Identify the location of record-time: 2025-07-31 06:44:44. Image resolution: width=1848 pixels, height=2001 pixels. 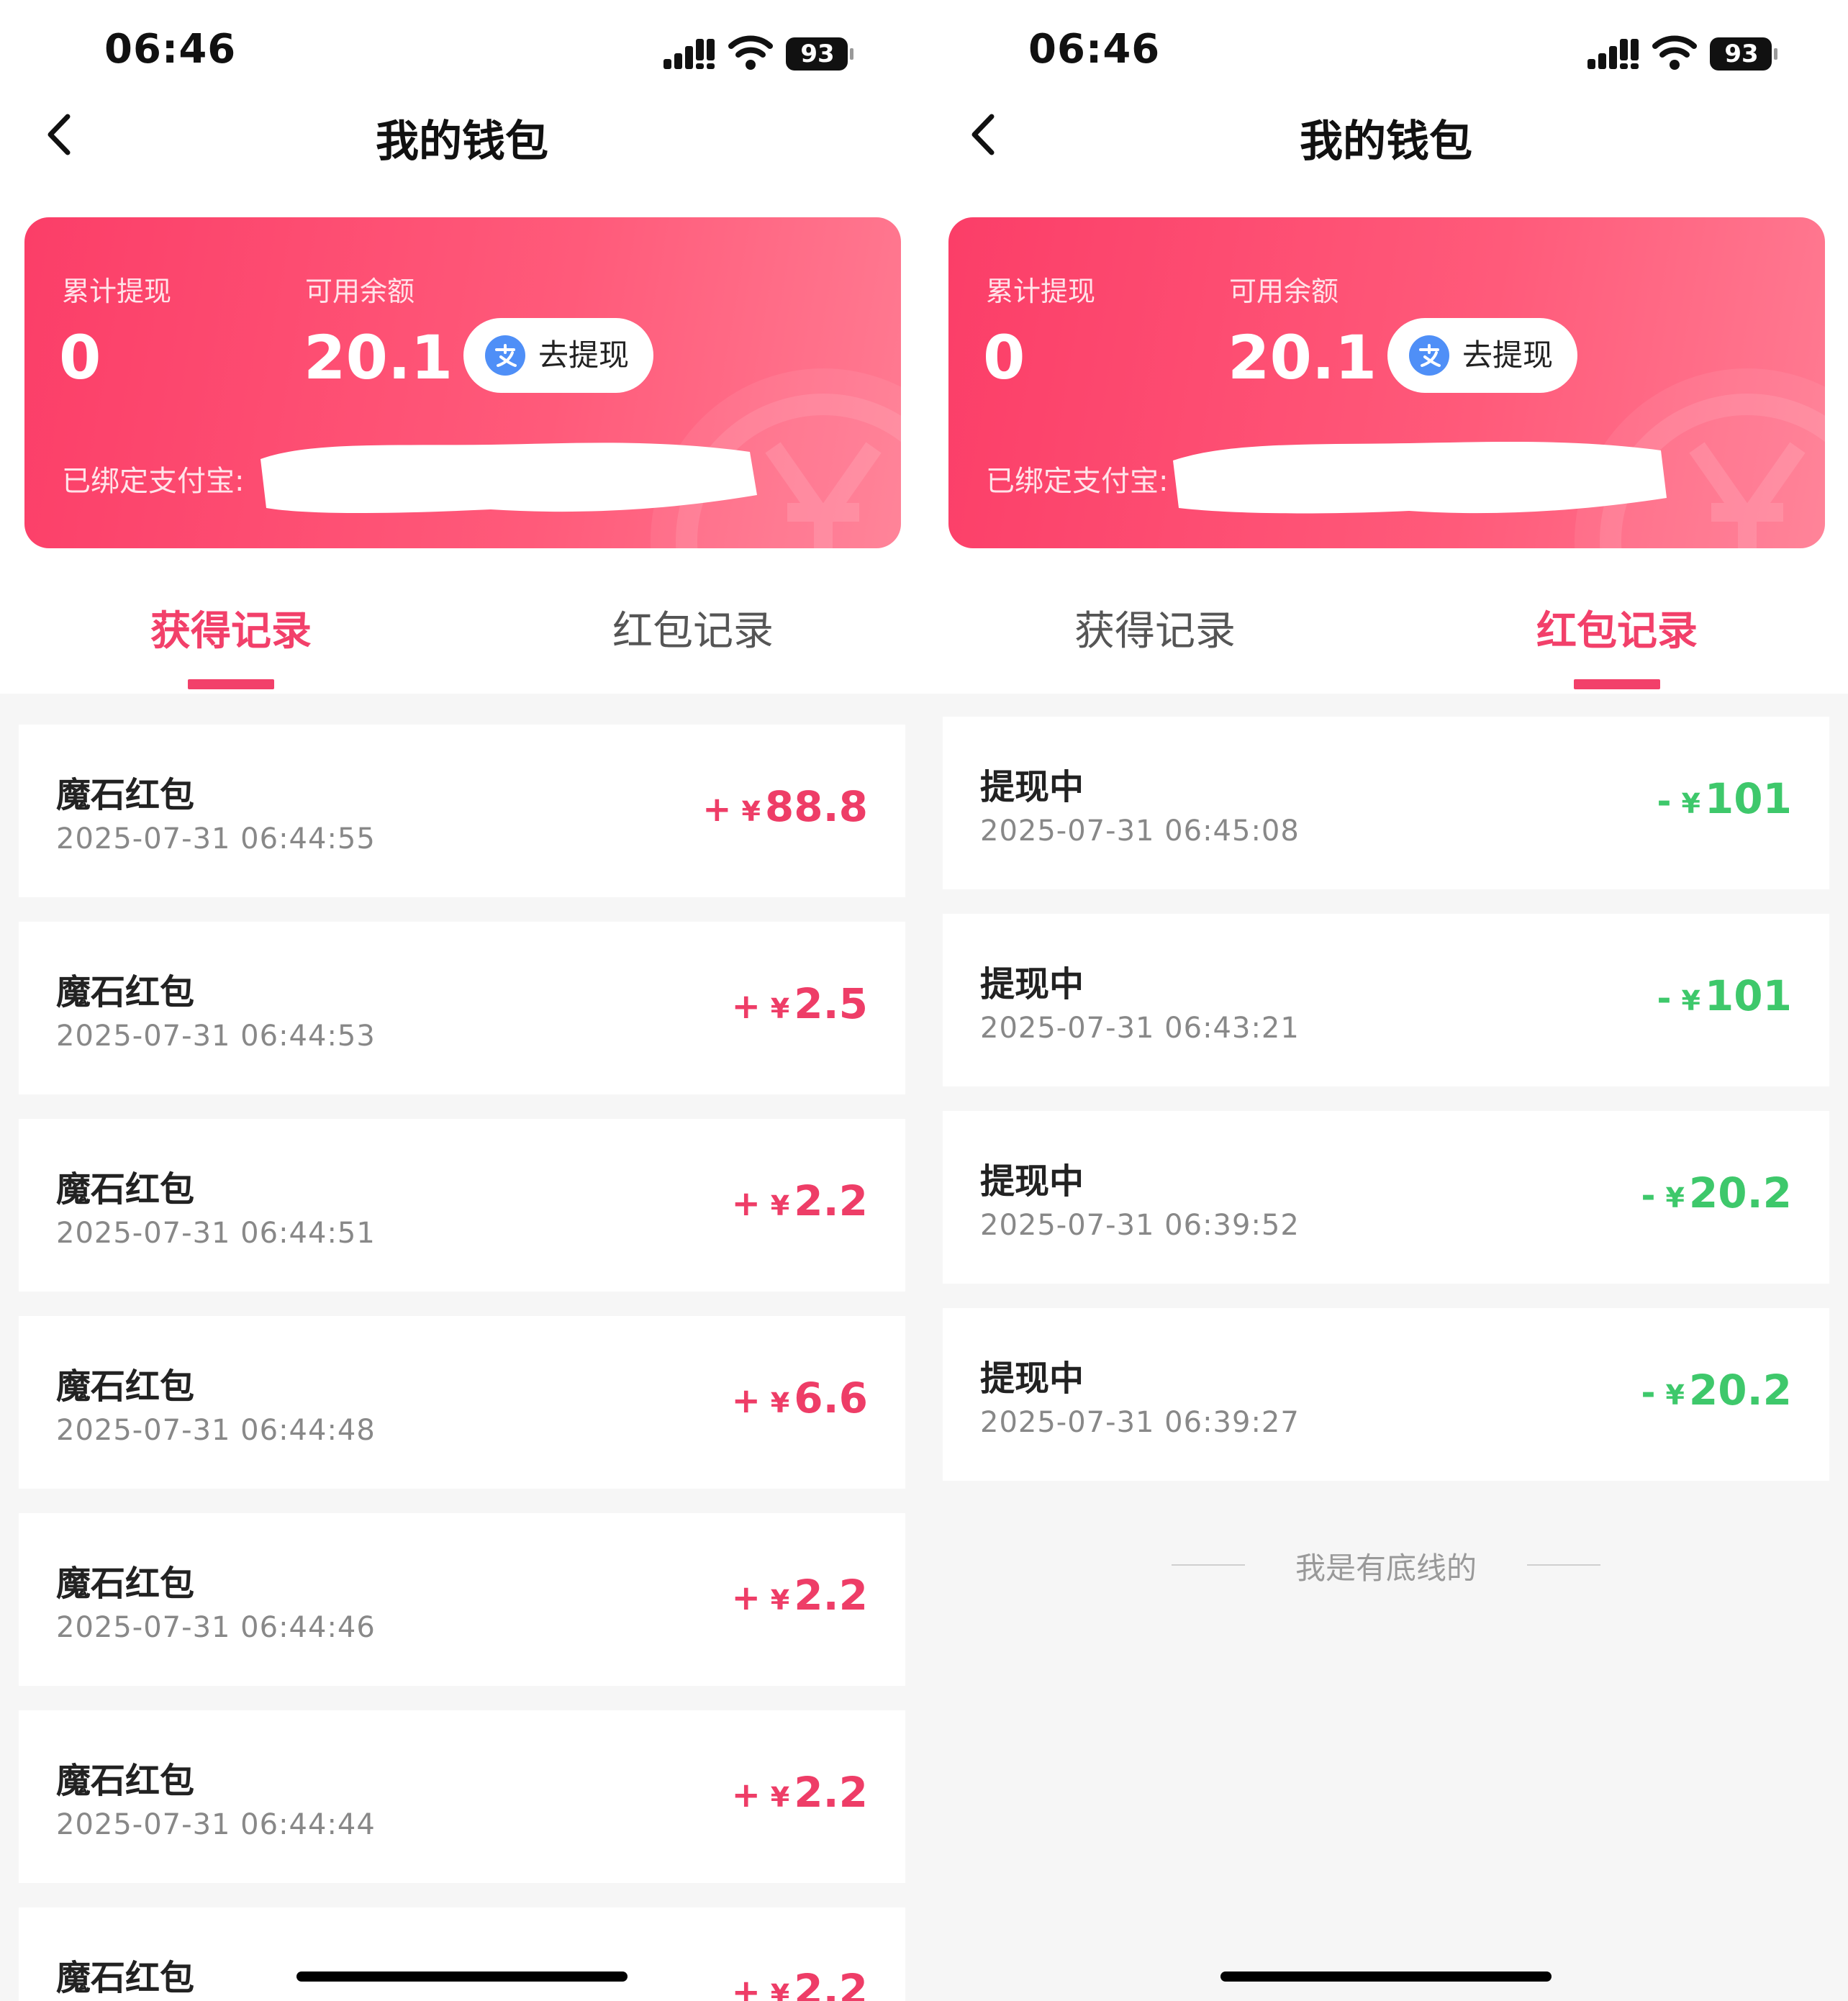
(216, 1824).